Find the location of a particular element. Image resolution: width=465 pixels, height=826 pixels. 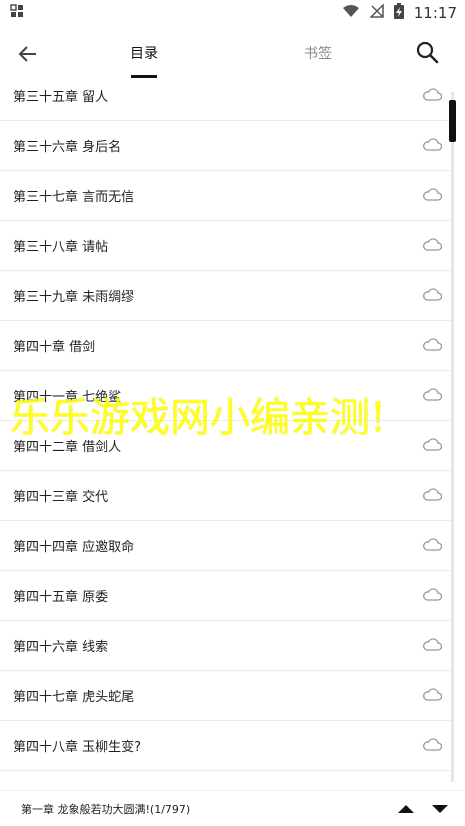

chapter-row: 第三十七章 言而无信 is located at coordinates (226, 196).